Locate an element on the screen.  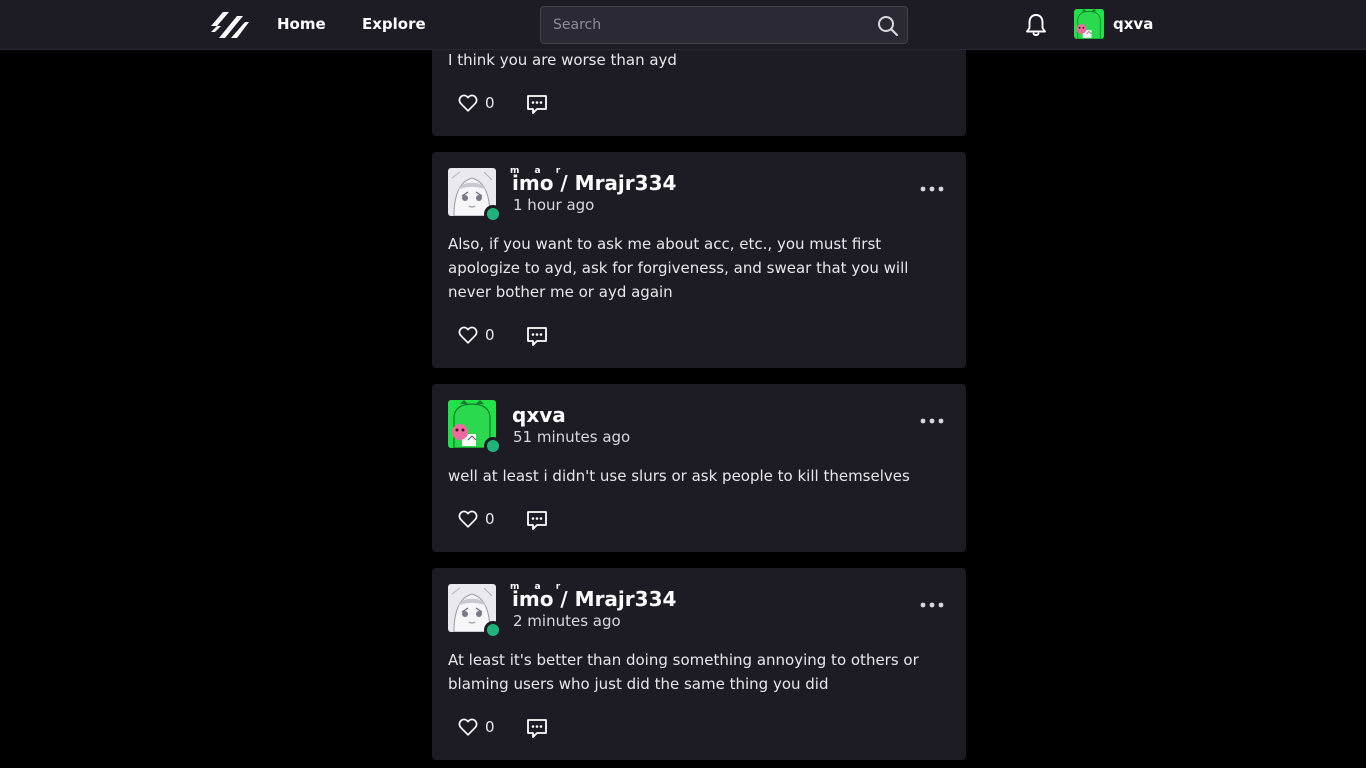
site-logo is located at coordinates (230, 25).